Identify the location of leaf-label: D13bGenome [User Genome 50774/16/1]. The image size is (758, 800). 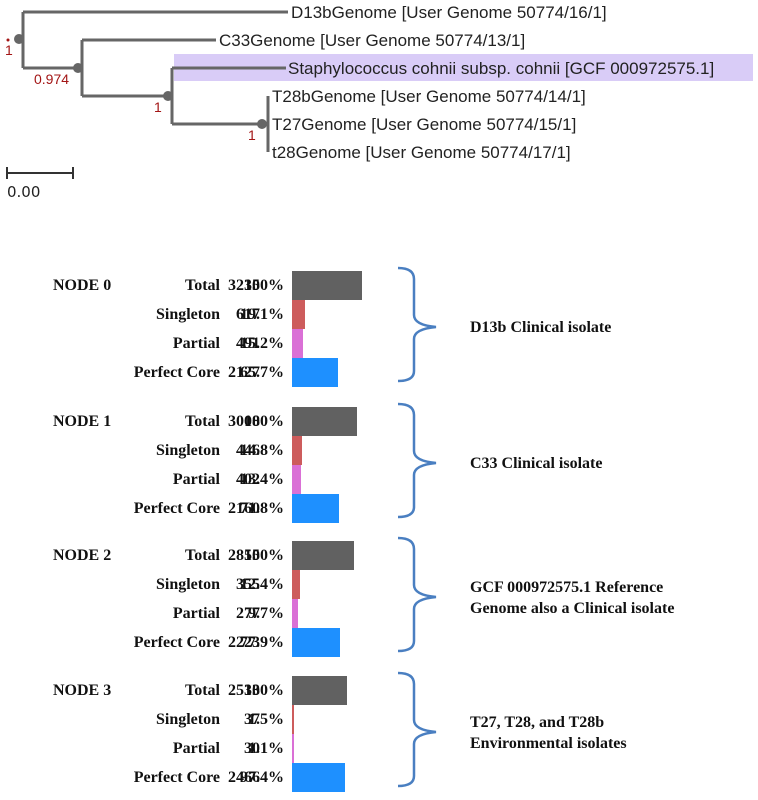
(449, 12).